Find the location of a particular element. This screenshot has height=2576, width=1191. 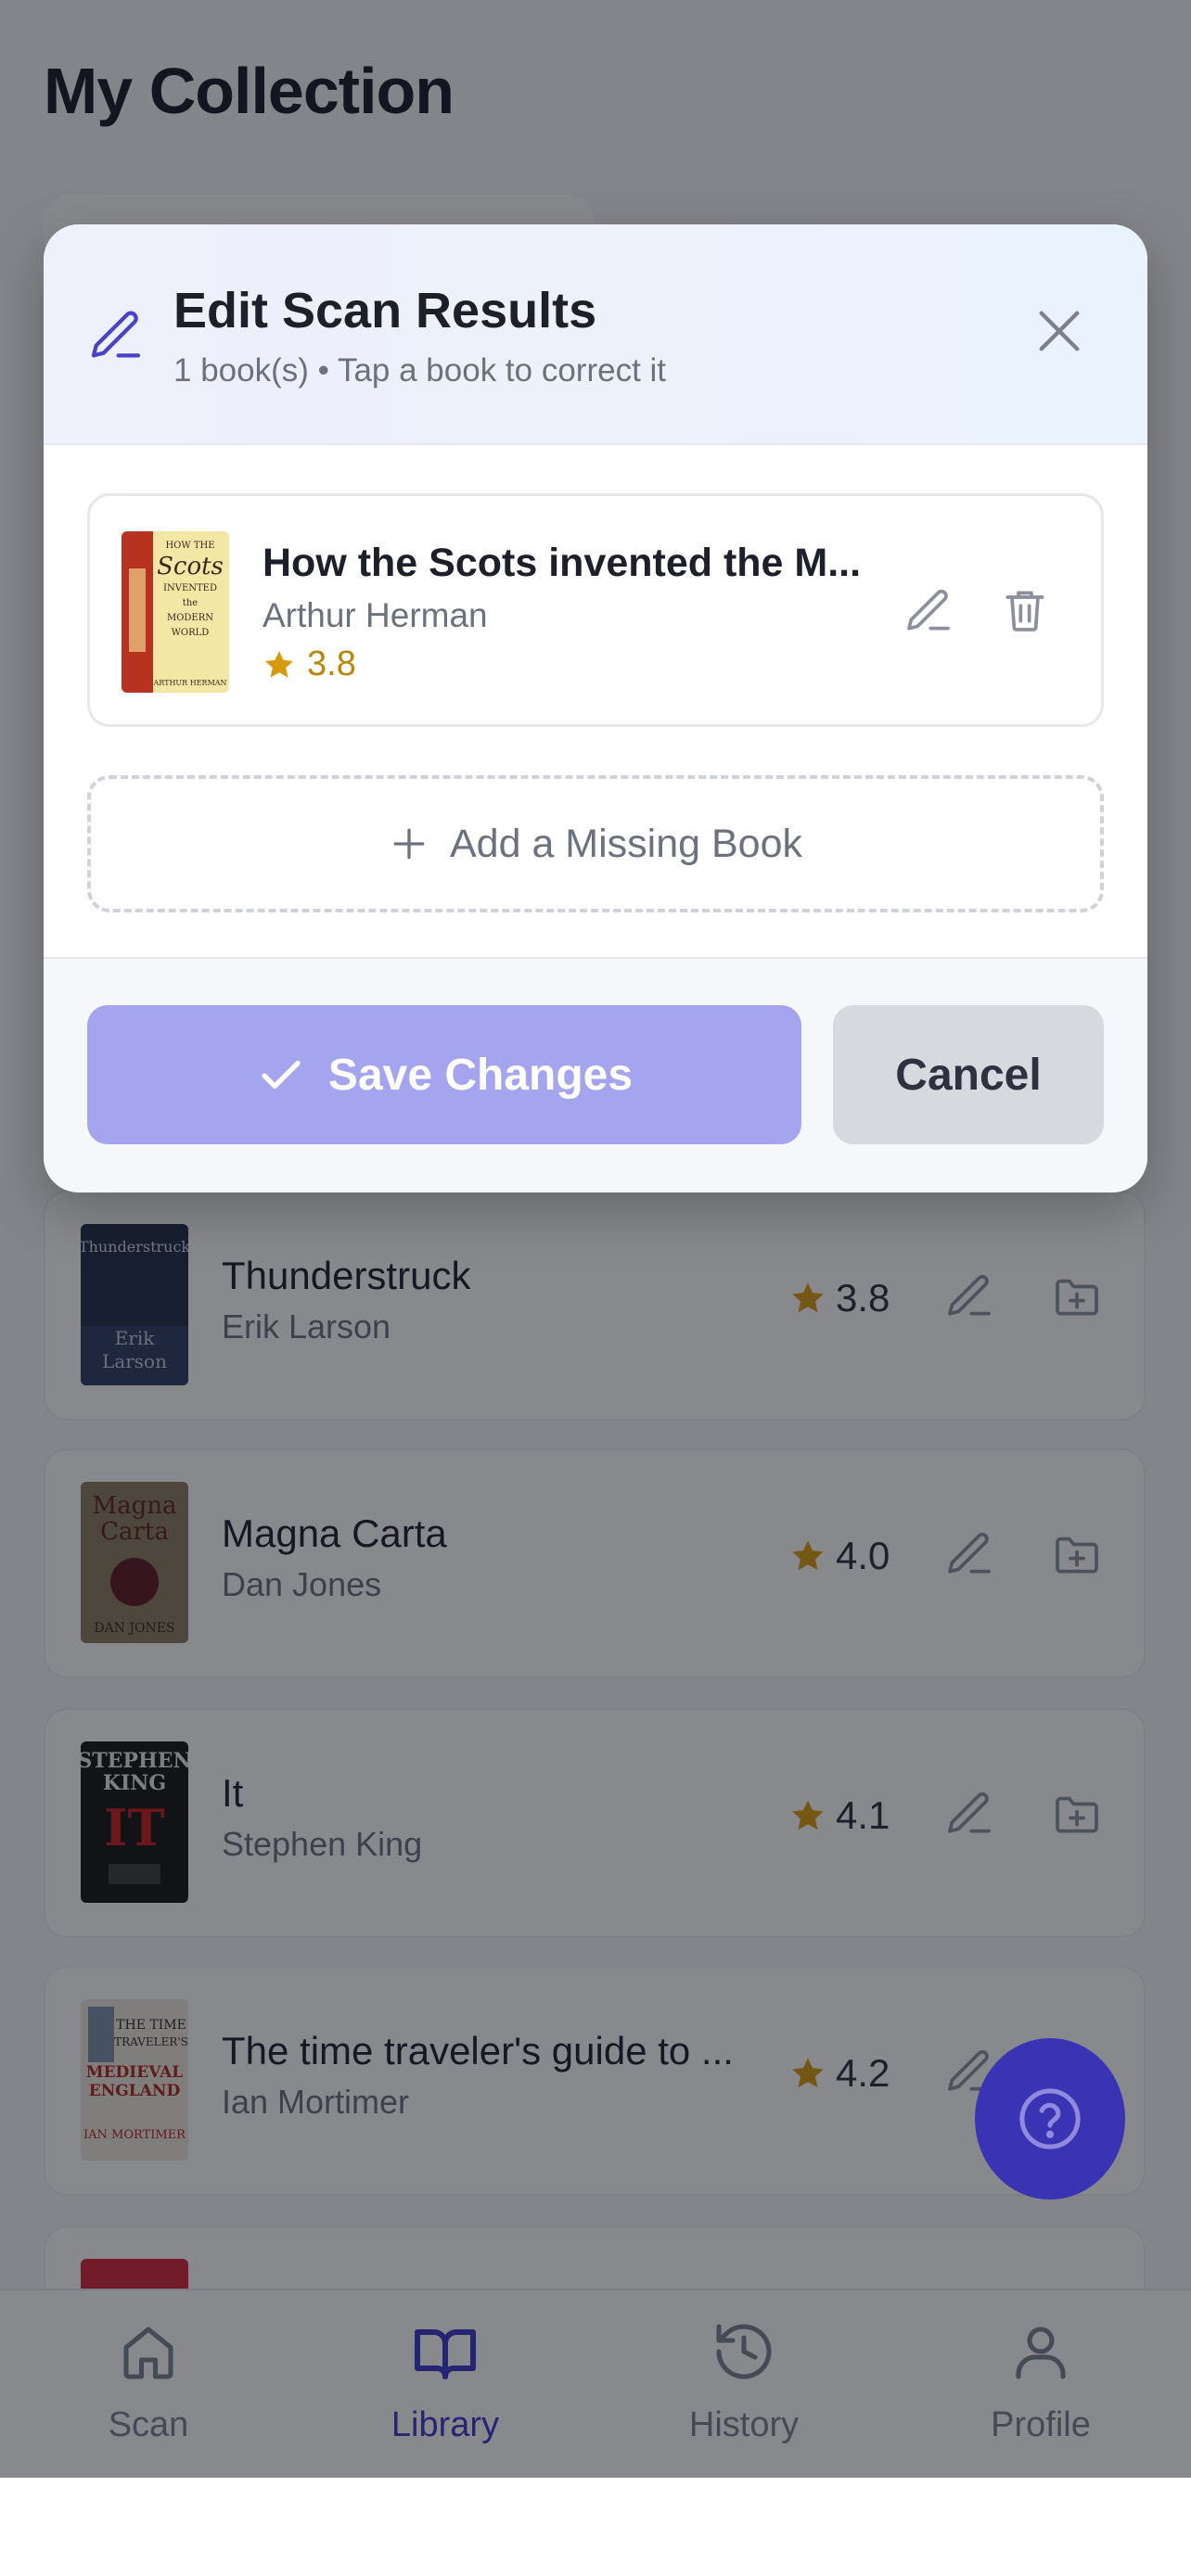

modal-subtitle: 1 book(s) • Tap a book to correct it is located at coordinates (420, 370).